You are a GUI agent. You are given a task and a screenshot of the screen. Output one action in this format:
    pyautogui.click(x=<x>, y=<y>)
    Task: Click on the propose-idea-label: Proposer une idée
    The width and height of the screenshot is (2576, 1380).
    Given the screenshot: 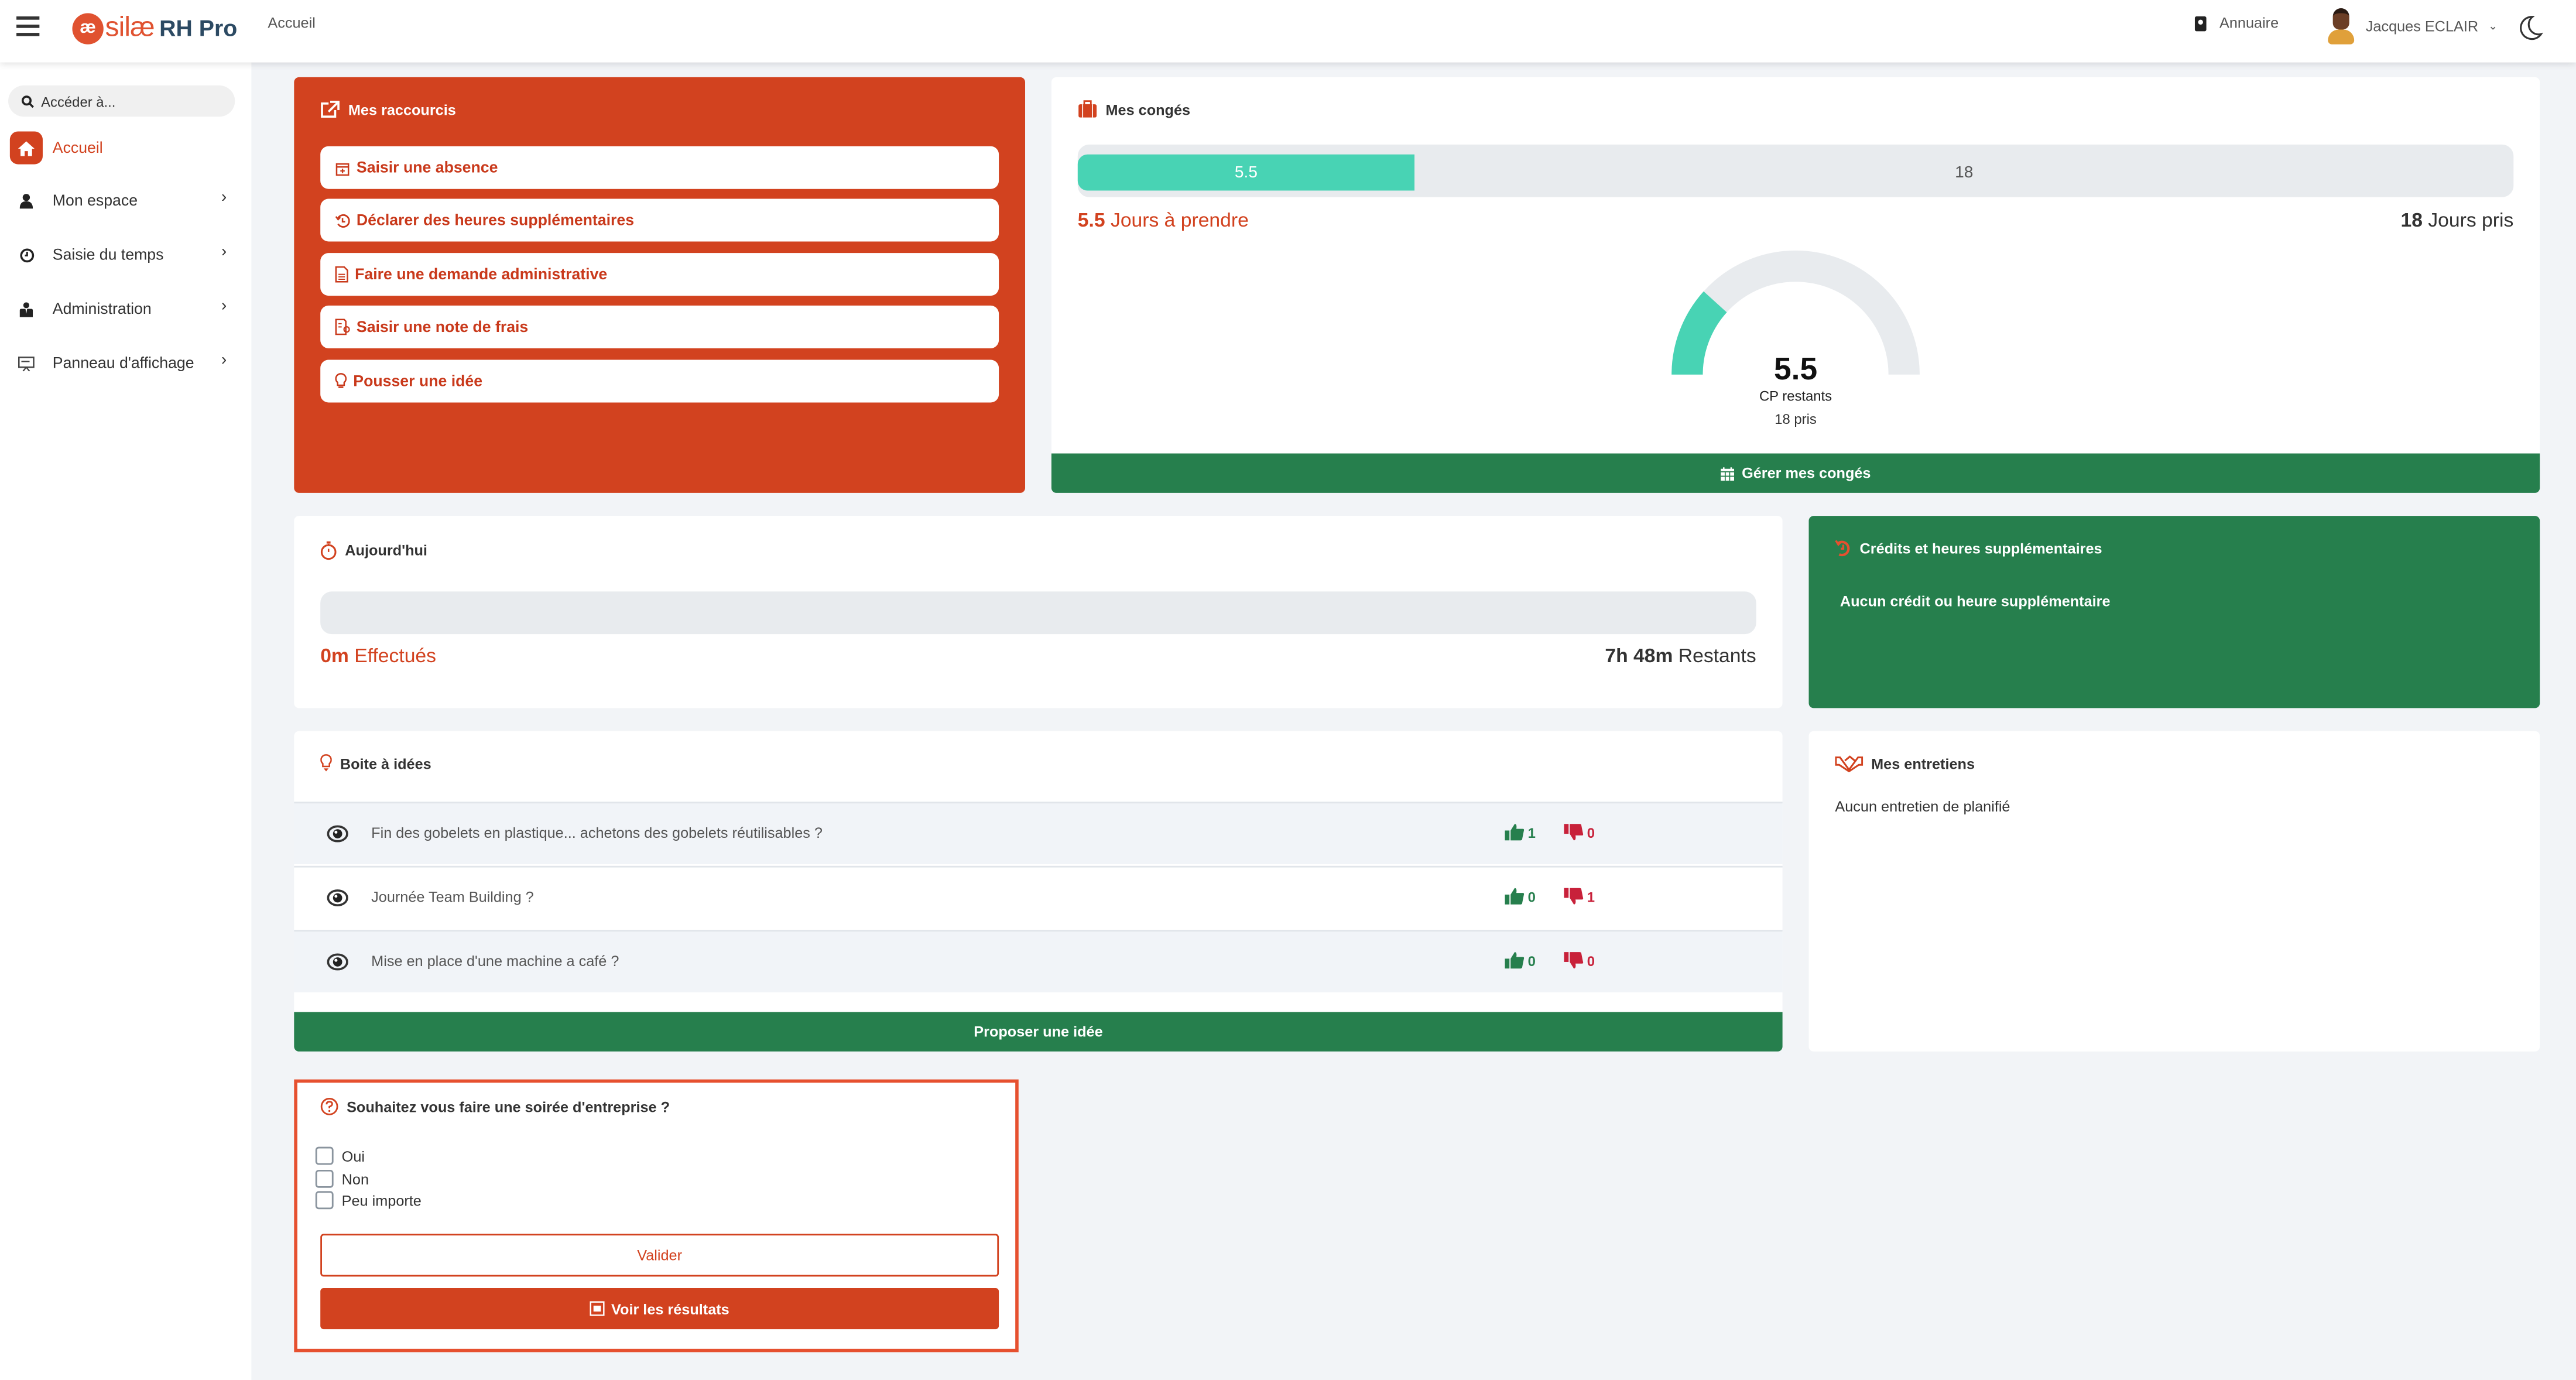 What is the action you would take?
    pyautogui.click(x=1038, y=1031)
    